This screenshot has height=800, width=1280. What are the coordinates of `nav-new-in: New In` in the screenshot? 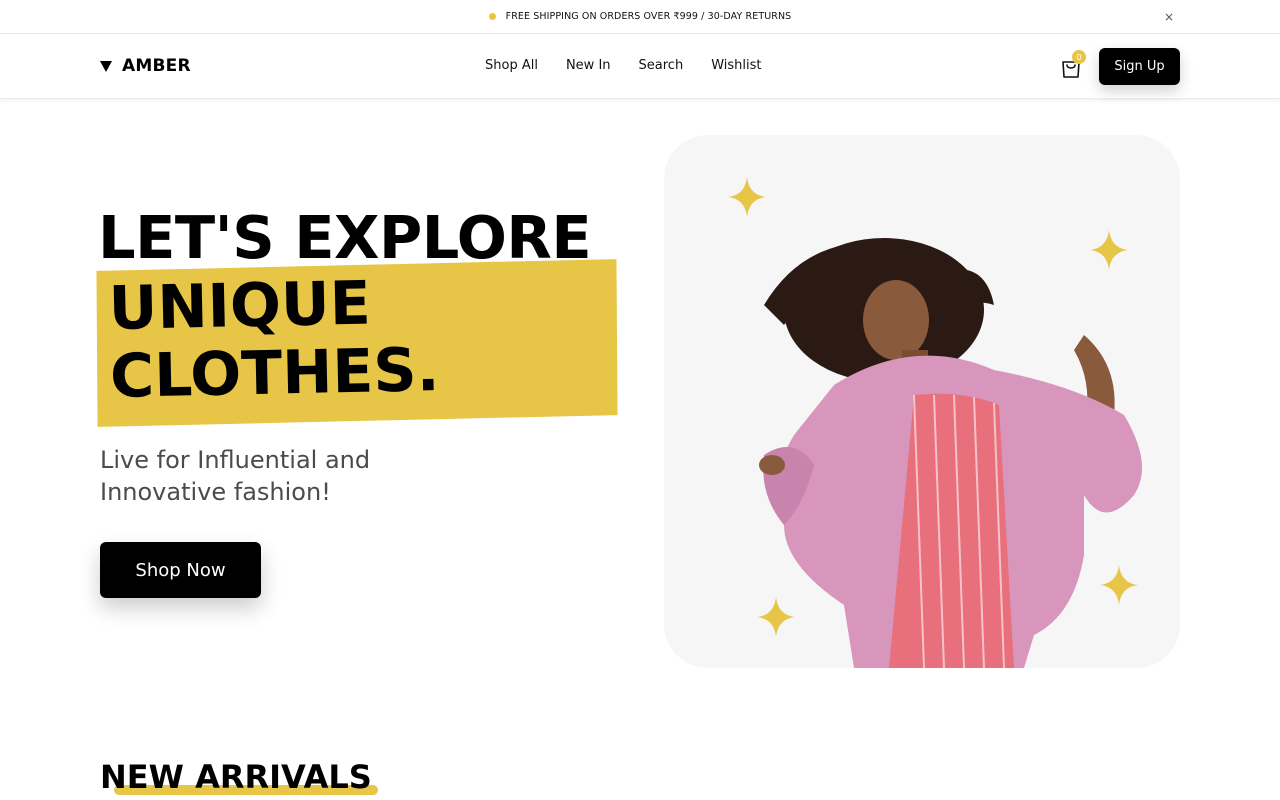 It's located at (588, 65).